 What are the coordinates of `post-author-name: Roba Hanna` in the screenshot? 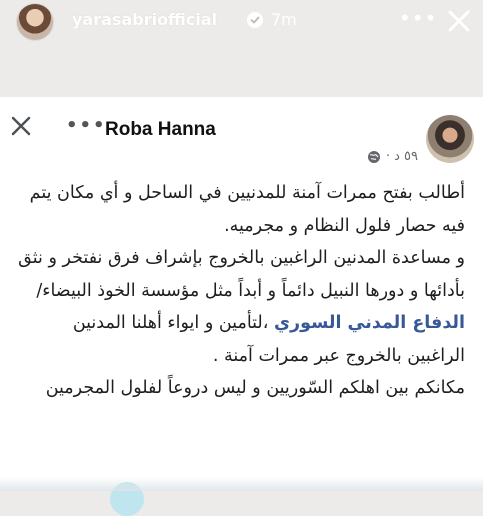 It's located at (160, 130).